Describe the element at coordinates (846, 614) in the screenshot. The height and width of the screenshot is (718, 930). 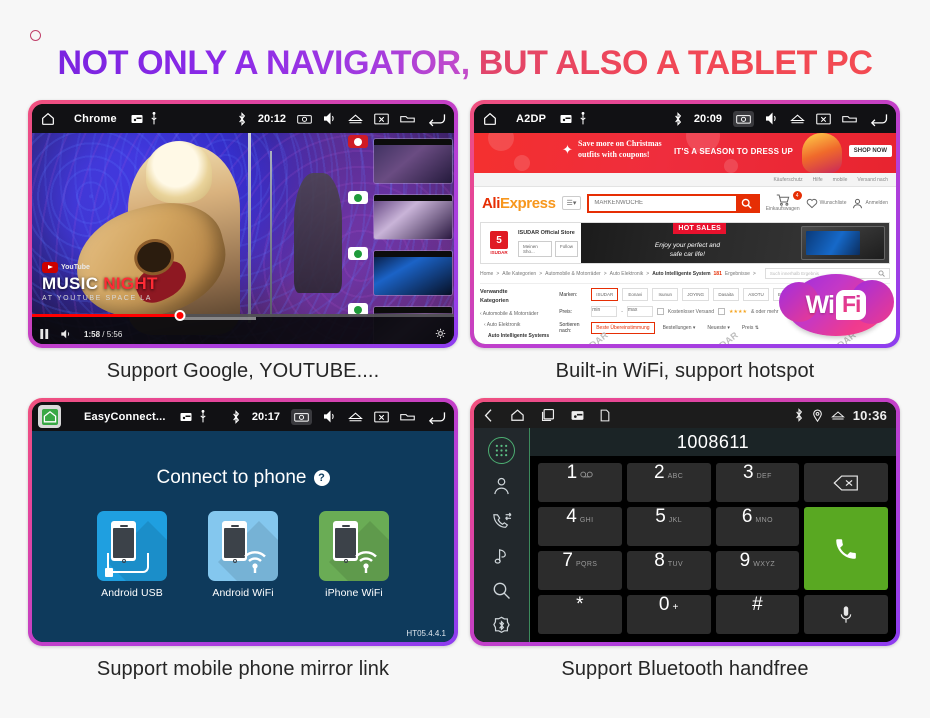
I see `voice-dial-button` at that location.